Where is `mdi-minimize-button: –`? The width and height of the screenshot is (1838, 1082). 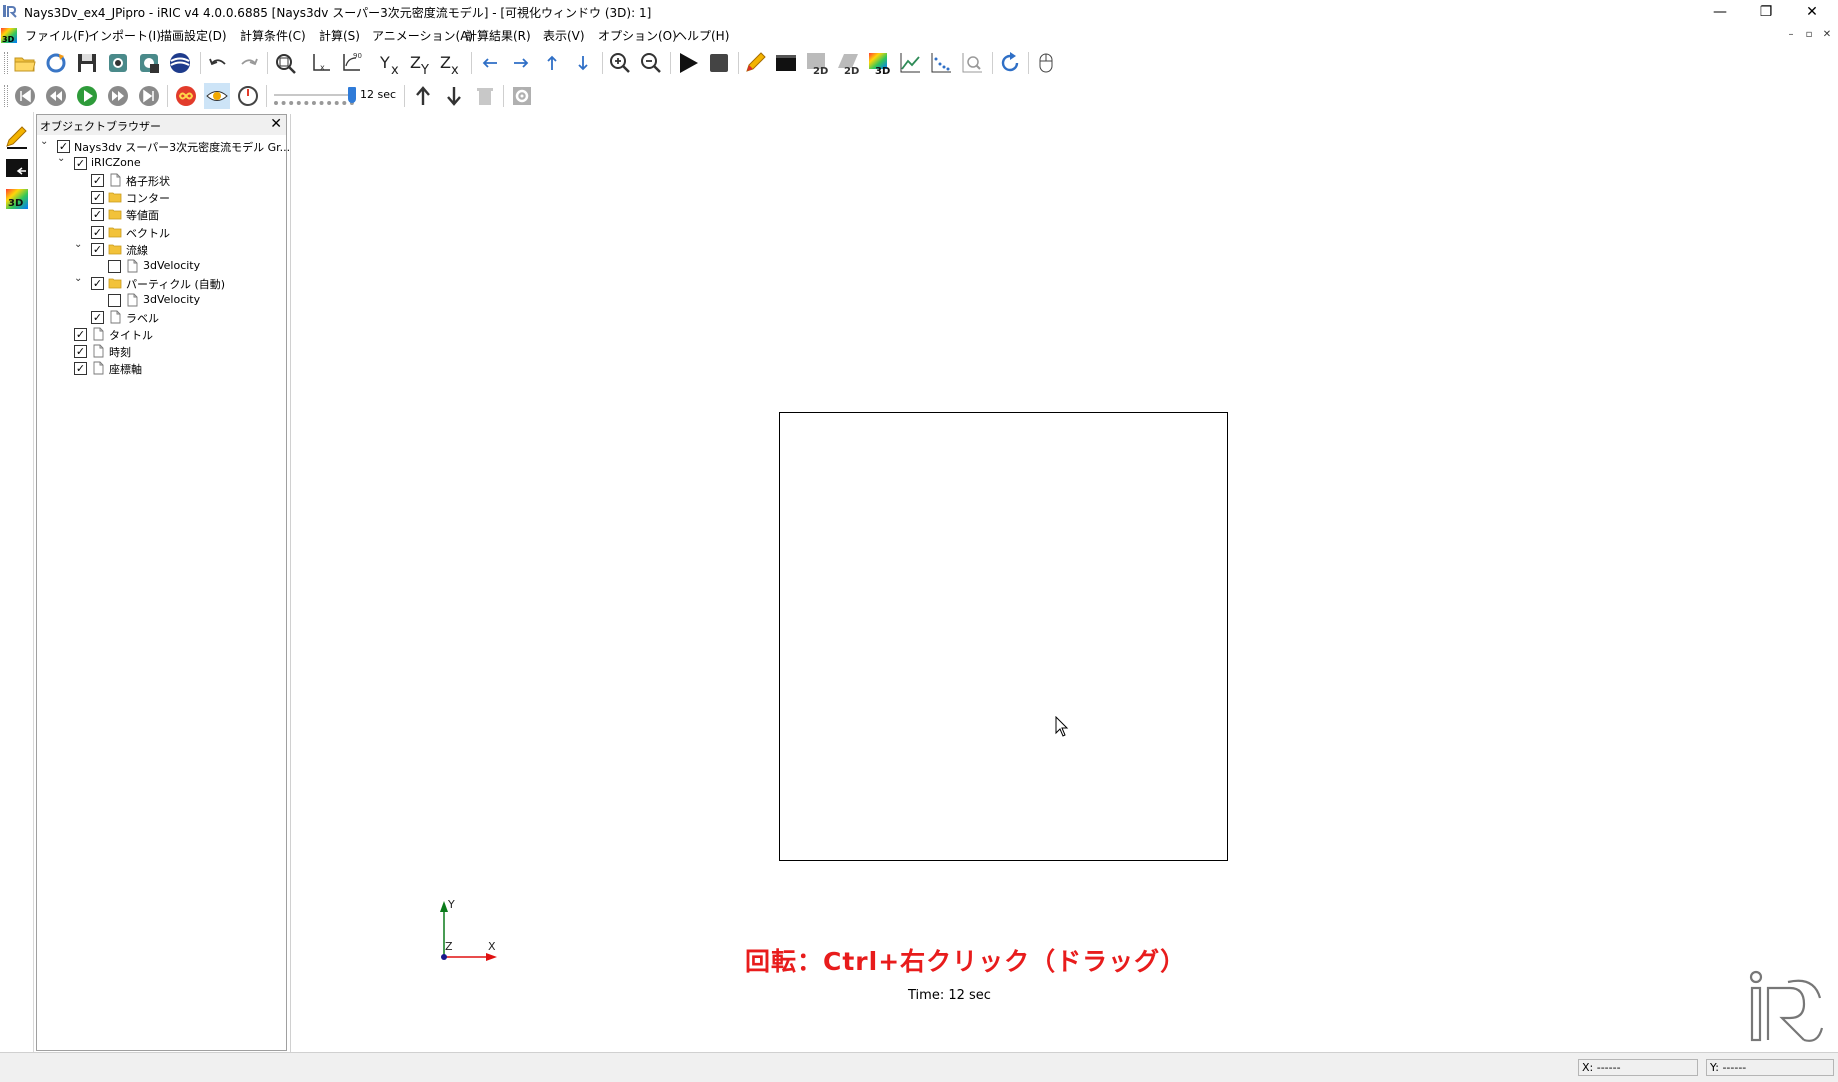 mdi-minimize-button: – is located at coordinates (1791, 35).